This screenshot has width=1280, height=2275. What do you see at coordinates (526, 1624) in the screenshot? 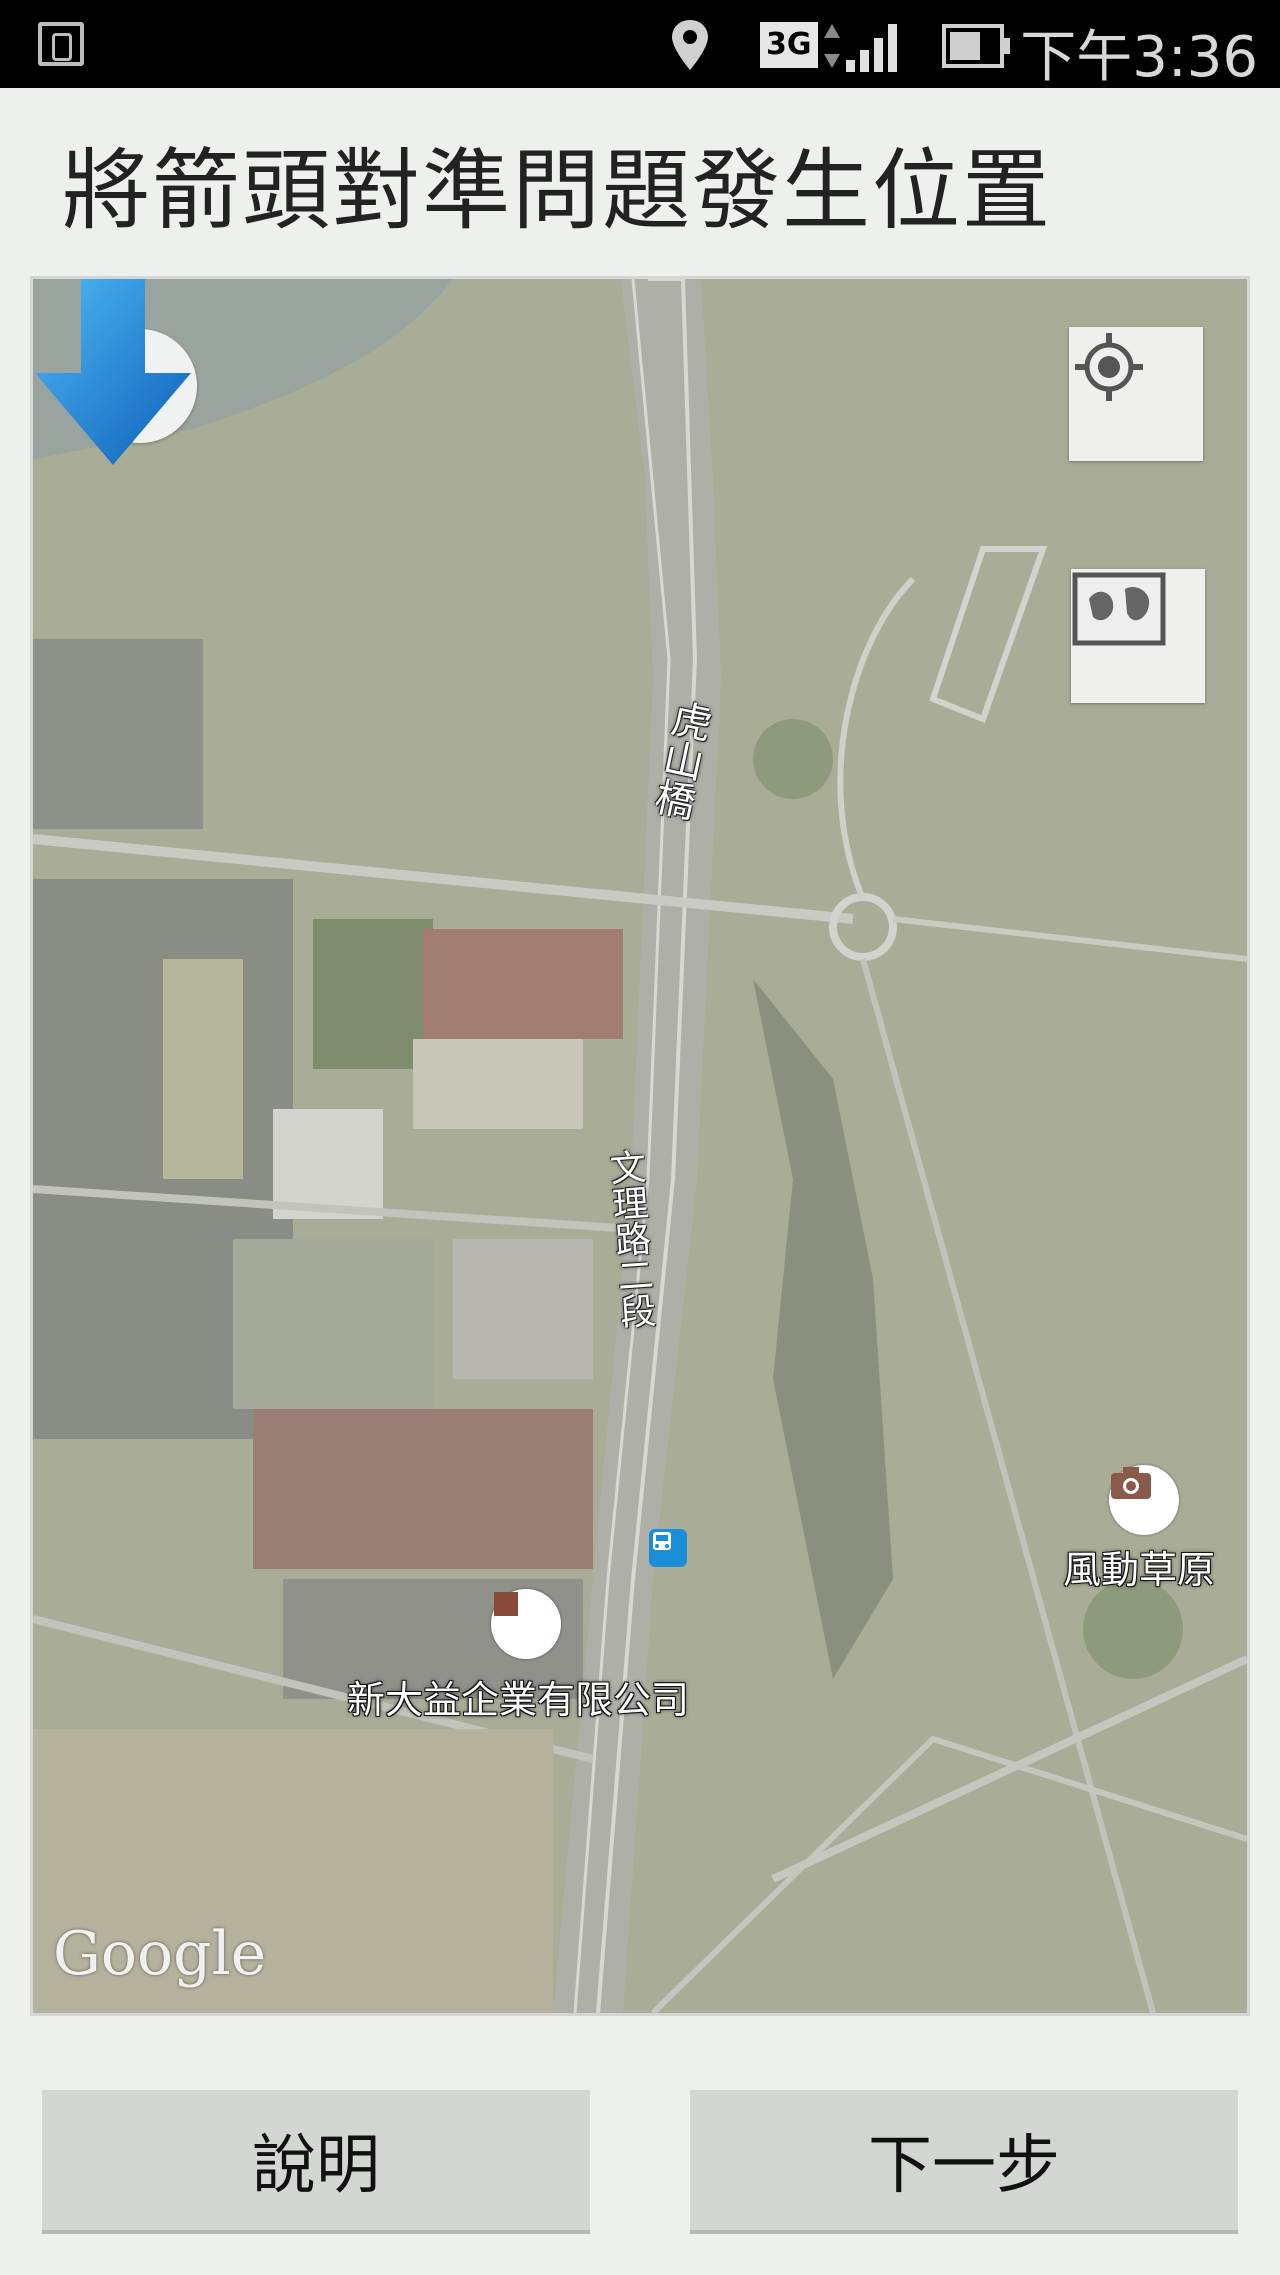
I see `business-icon` at bounding box center [526, 1624].